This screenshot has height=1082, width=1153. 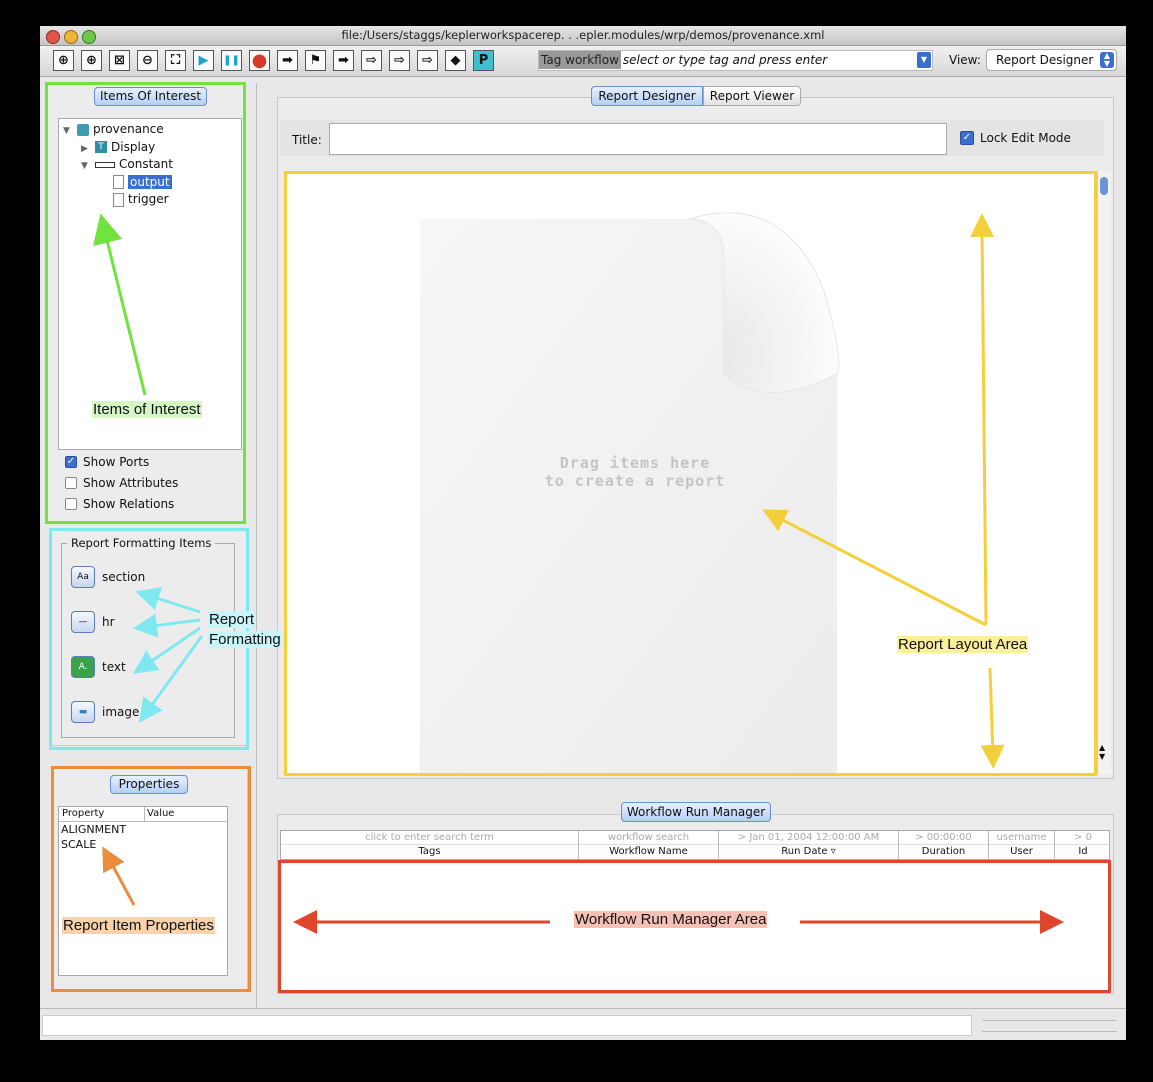 I want to click on annotation-report-item-properties: Report Item Properties, so click(x=138, y=925).